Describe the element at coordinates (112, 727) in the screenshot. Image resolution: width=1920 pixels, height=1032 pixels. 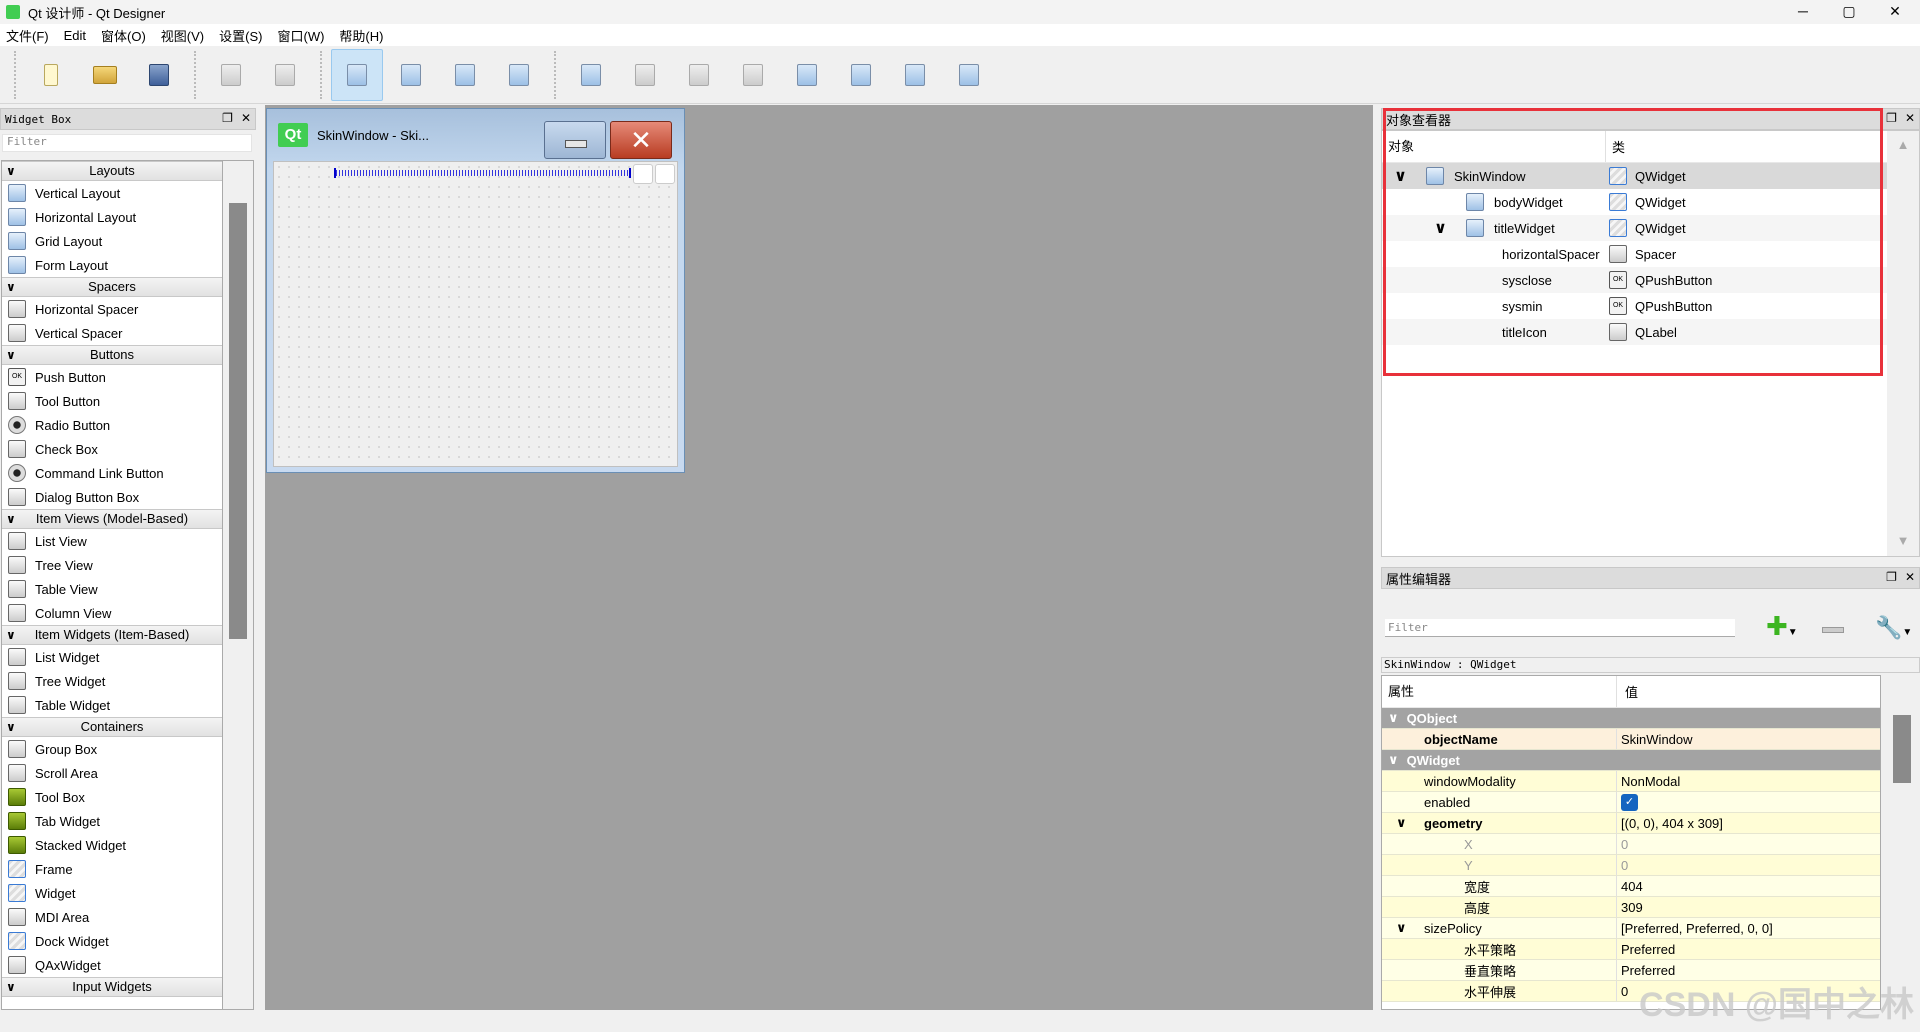
I see `category-containers: ∨ Containers` at that location.